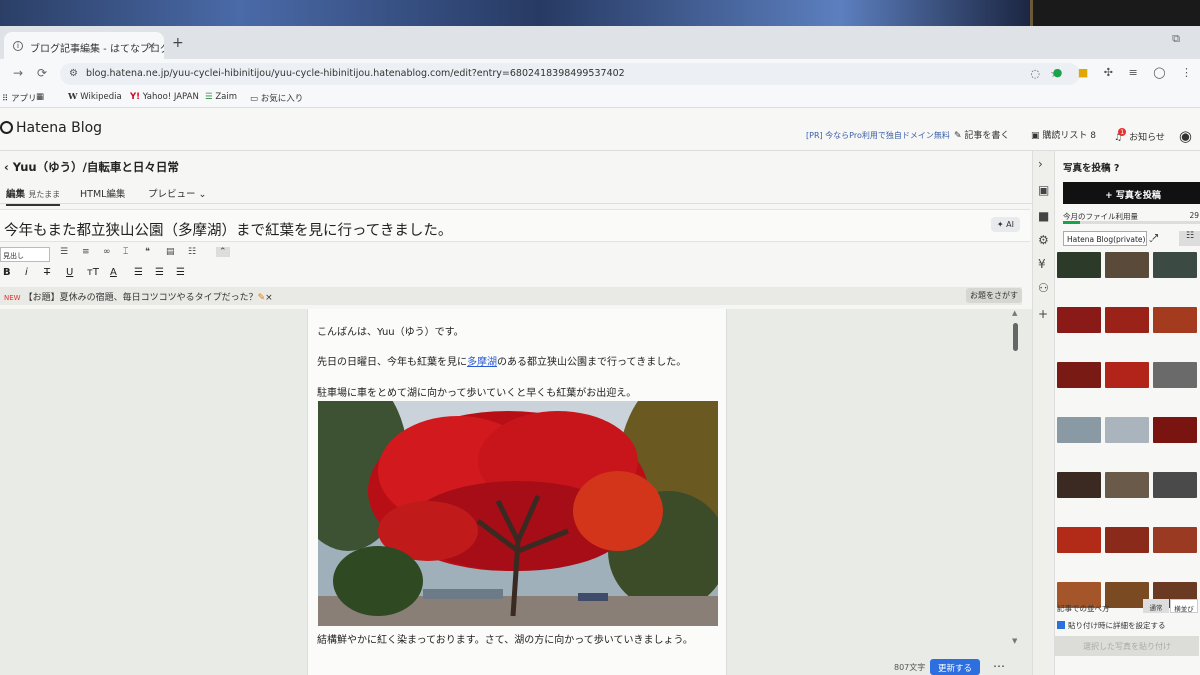 The width and height of the screenshot is (1200, 675). Describe the element at coordinates (180, 272) in the screenshot. I see `align-right-icon: ☰` at that location.